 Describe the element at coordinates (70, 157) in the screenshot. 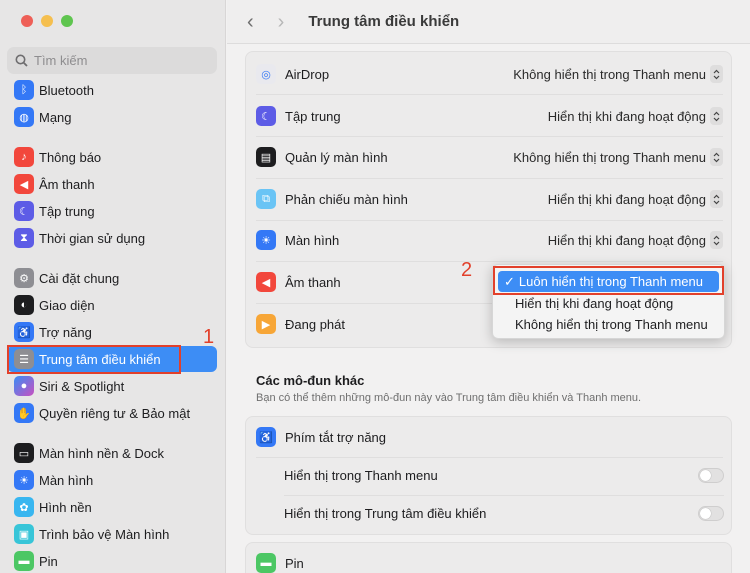

I see `sidebar-item-label: Thông báo` at that location.